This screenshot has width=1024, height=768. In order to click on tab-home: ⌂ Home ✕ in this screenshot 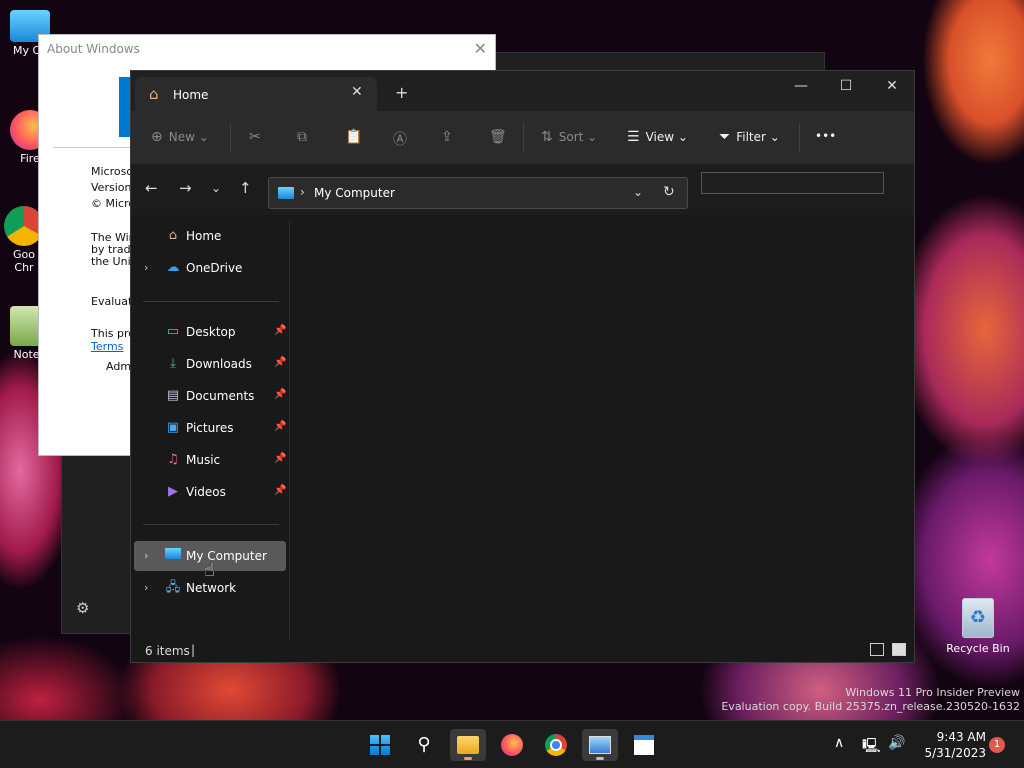, I will do `click(256, 94)`.